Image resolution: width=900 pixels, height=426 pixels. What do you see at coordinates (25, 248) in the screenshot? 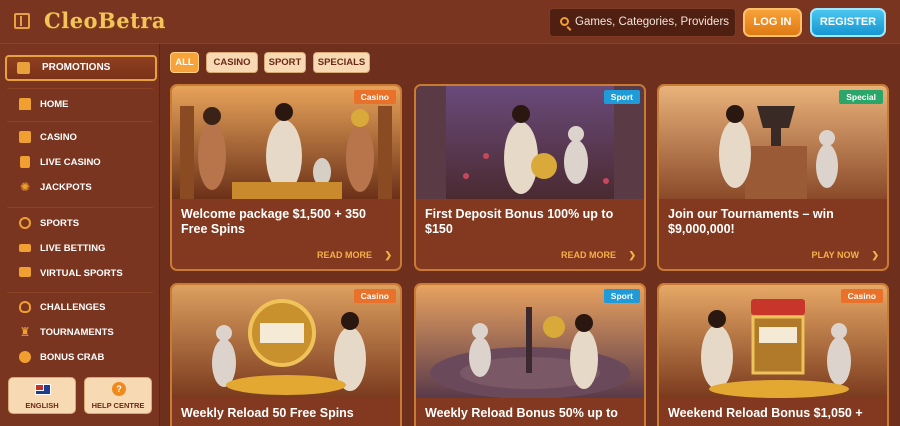
I see `live-betting-icon` at bounding box center [25, 248].